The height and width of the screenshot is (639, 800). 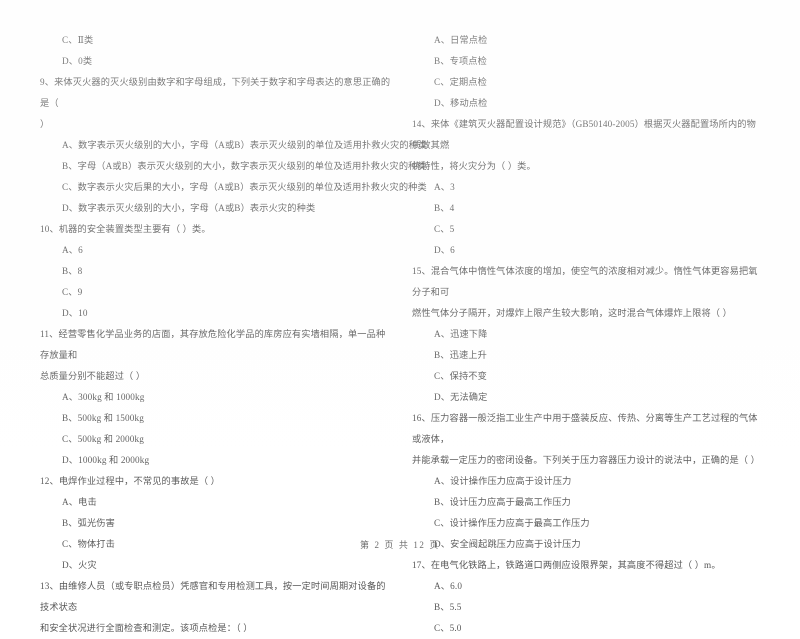 What do you see at coordinates (474, 166) in the screenshot?
I see `question-stem-continued: 烧特性，将火灾分为（ ）类。` at bounding box center [474, 166].